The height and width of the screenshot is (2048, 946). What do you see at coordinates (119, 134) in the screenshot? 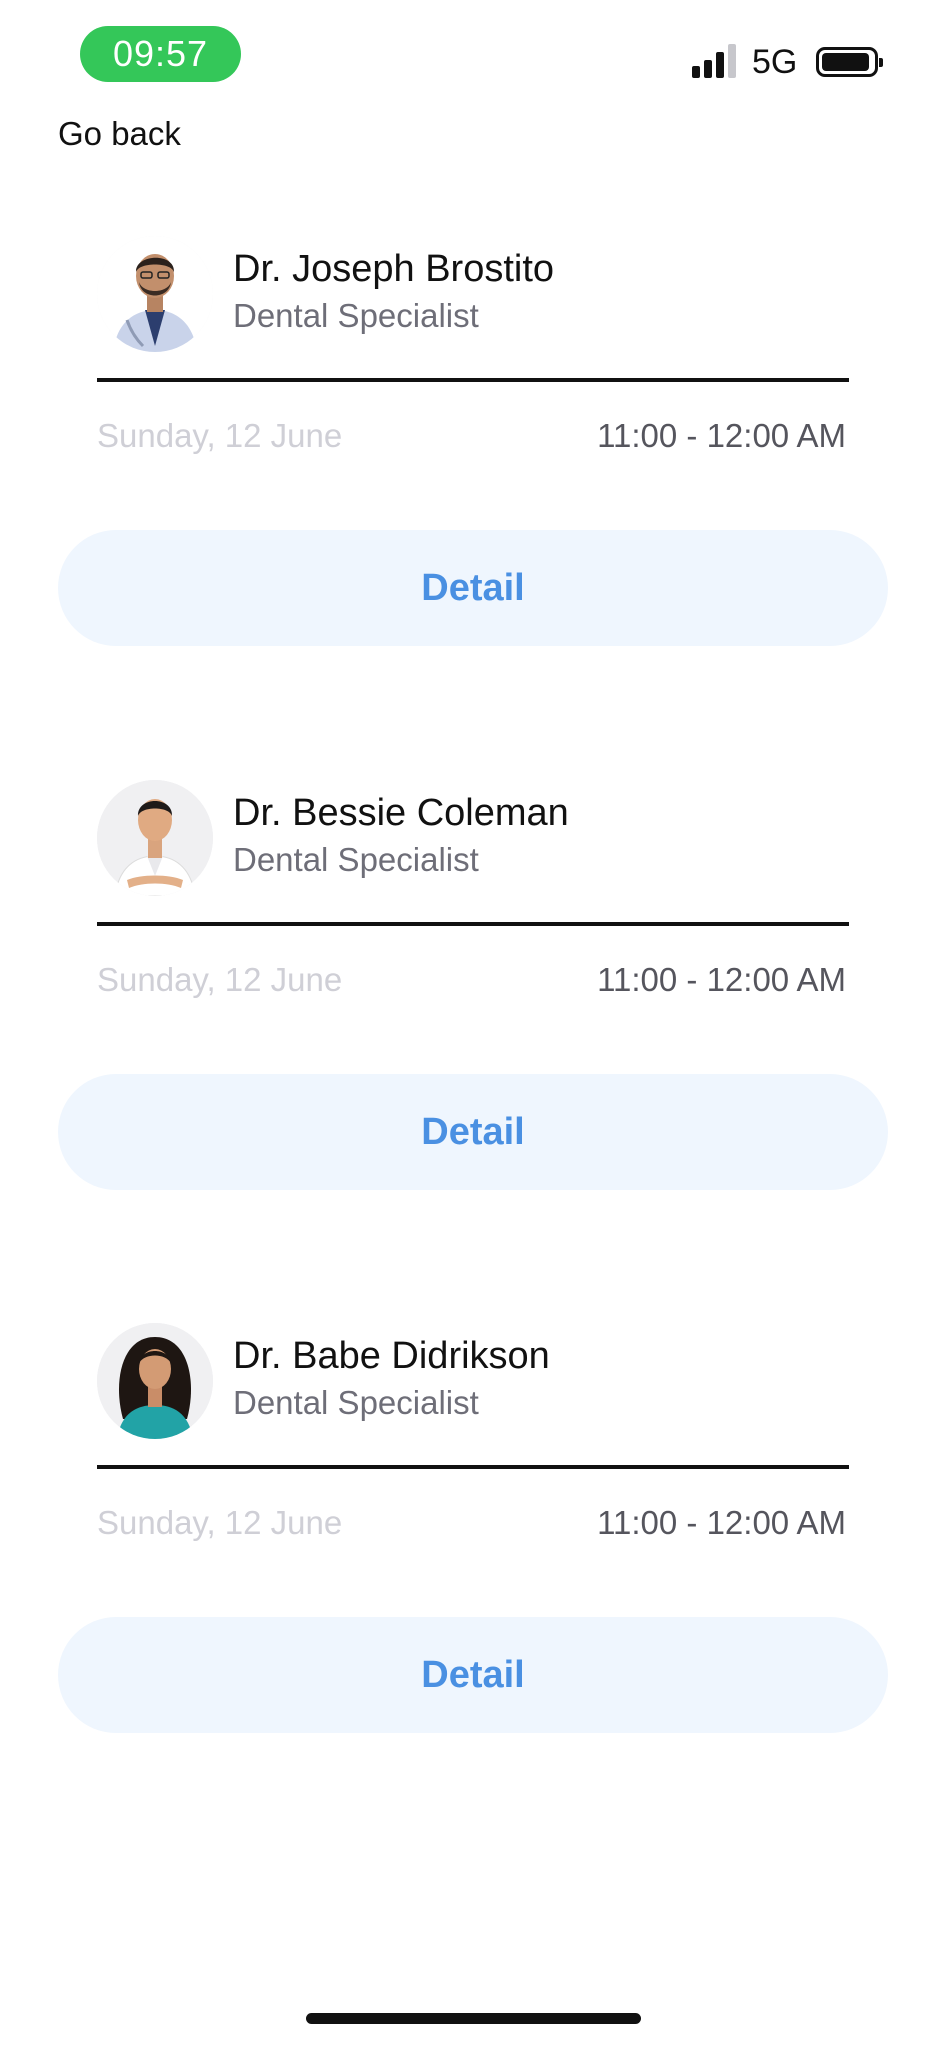
I see `go-back-link: Go back` at bounding box center [119, 134].